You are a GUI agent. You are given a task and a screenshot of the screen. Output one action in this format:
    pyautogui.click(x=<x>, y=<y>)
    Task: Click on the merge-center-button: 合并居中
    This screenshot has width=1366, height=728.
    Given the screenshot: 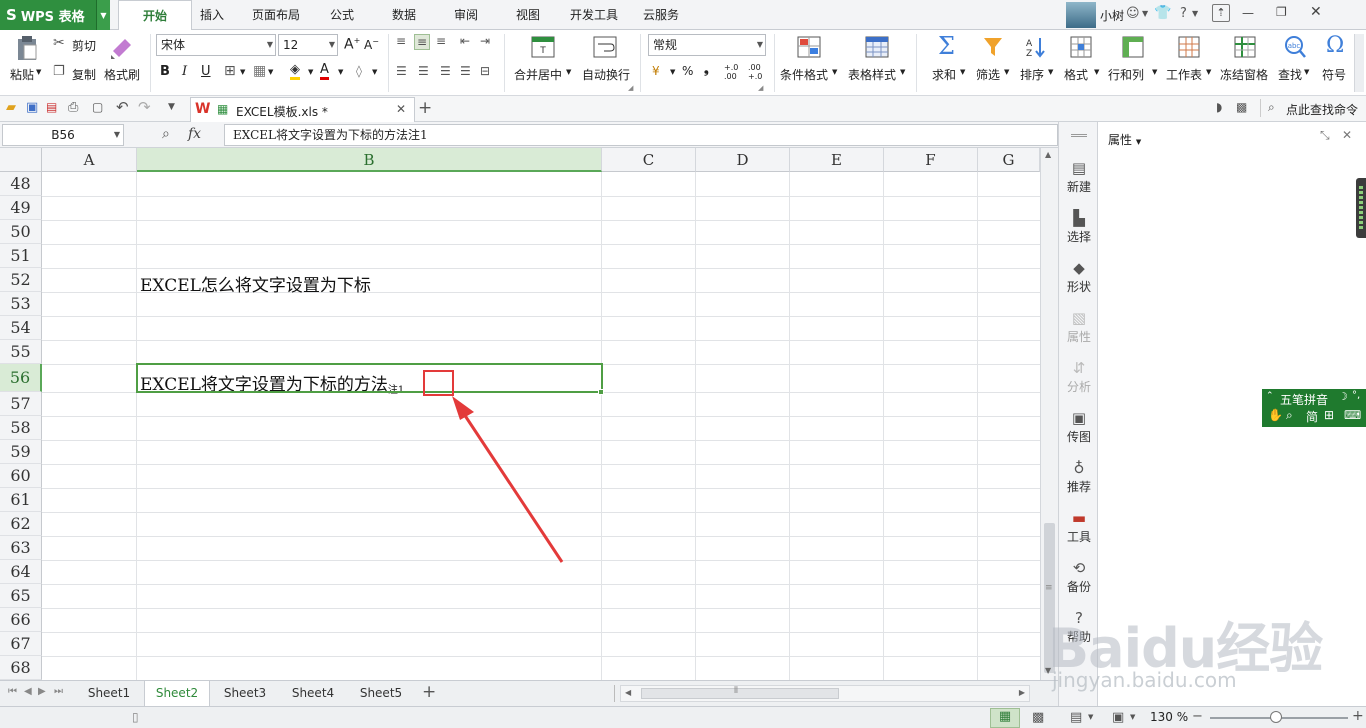 What is the action you would take?
    pyautogui.click(x=538, y=74)
    